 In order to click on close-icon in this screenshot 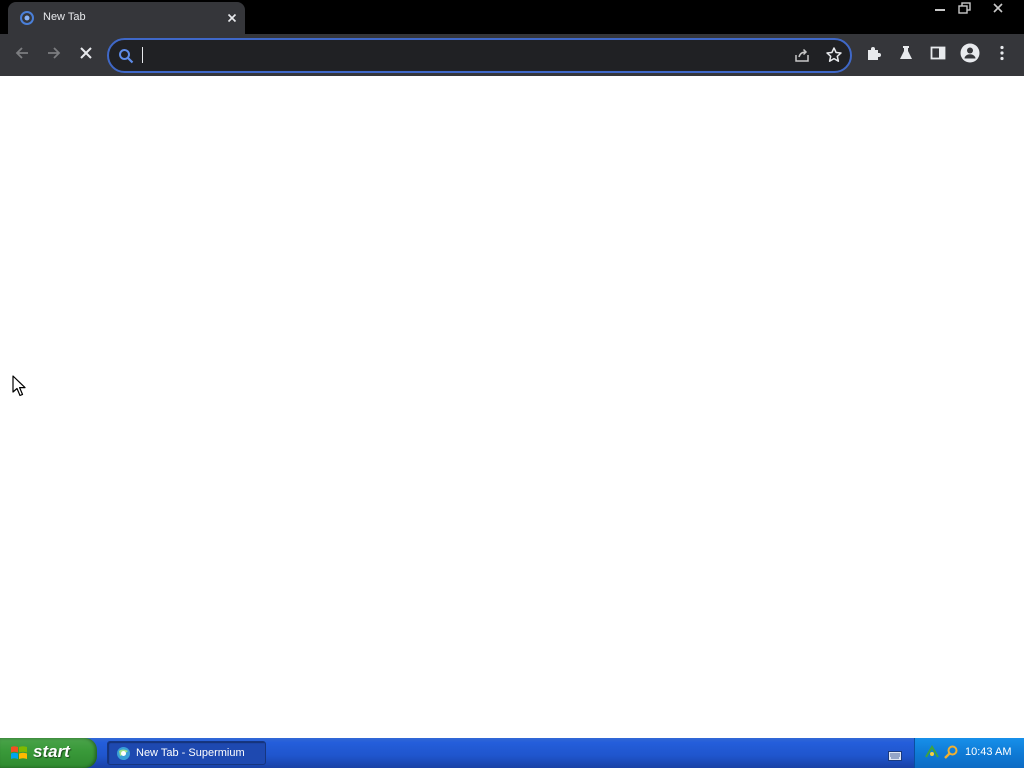, I will do `click(86, 55)`.